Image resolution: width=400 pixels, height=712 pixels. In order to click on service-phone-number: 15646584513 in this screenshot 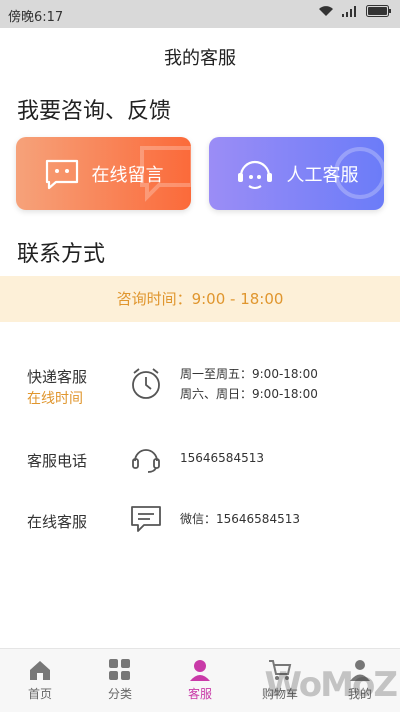, I will do `click(222, 458)`.